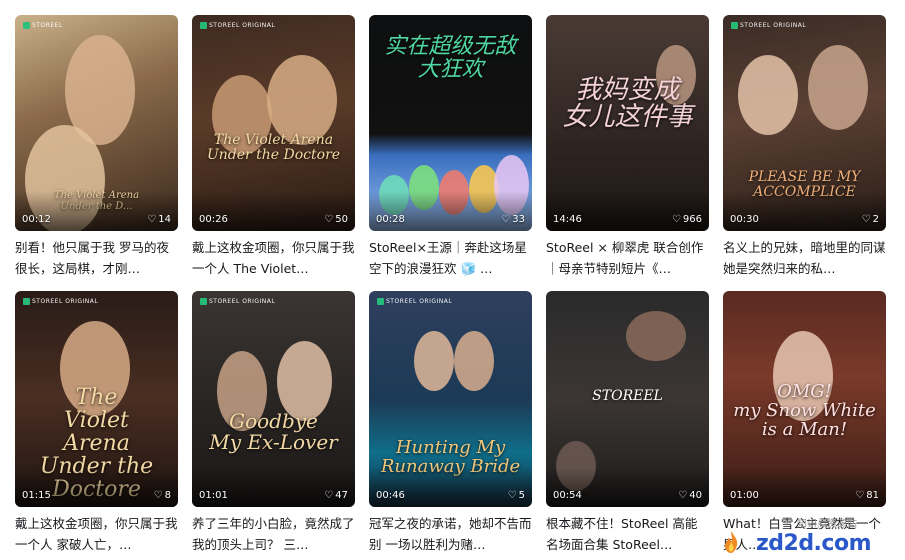  What do you see at coordinates (390, 495) in the screenshot?
I see `video-duration: 00:46` at bounding box center [390, 495].